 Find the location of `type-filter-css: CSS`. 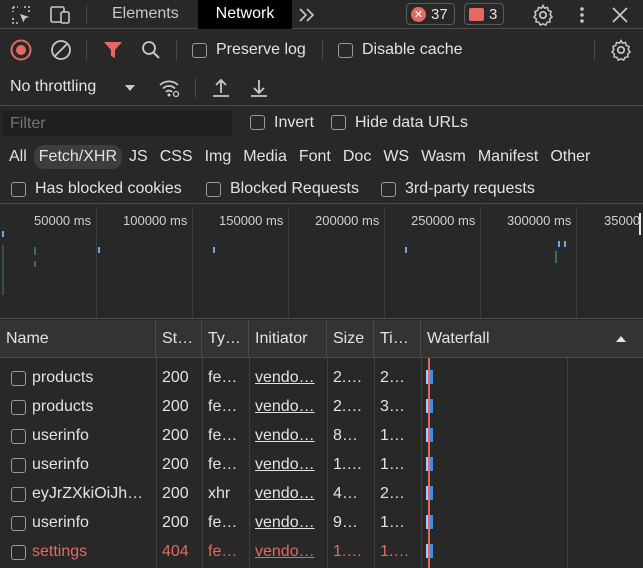

type-filter-css: CSS is located at coordinates (176, 157).